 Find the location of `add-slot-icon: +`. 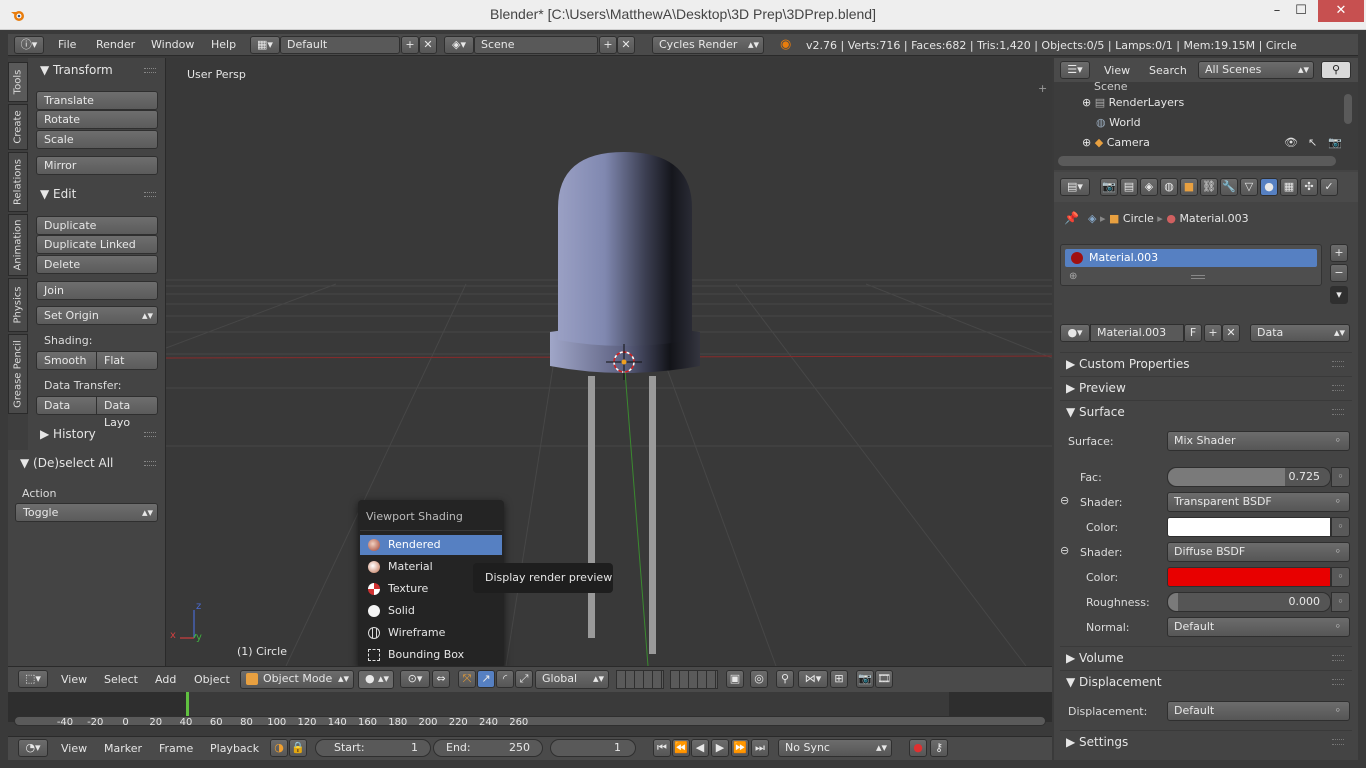

add-slot-icon: + is located at coordinates (1339, 253).